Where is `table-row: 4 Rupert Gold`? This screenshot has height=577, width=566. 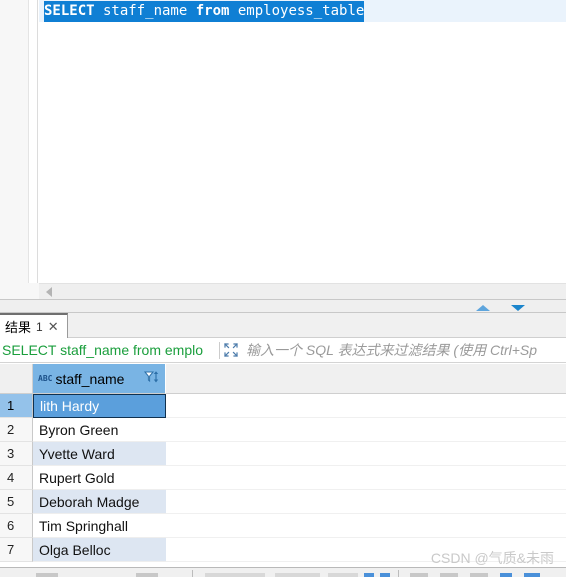
table-row: 4 Rupert Gold is located at coordinates (283, 478).